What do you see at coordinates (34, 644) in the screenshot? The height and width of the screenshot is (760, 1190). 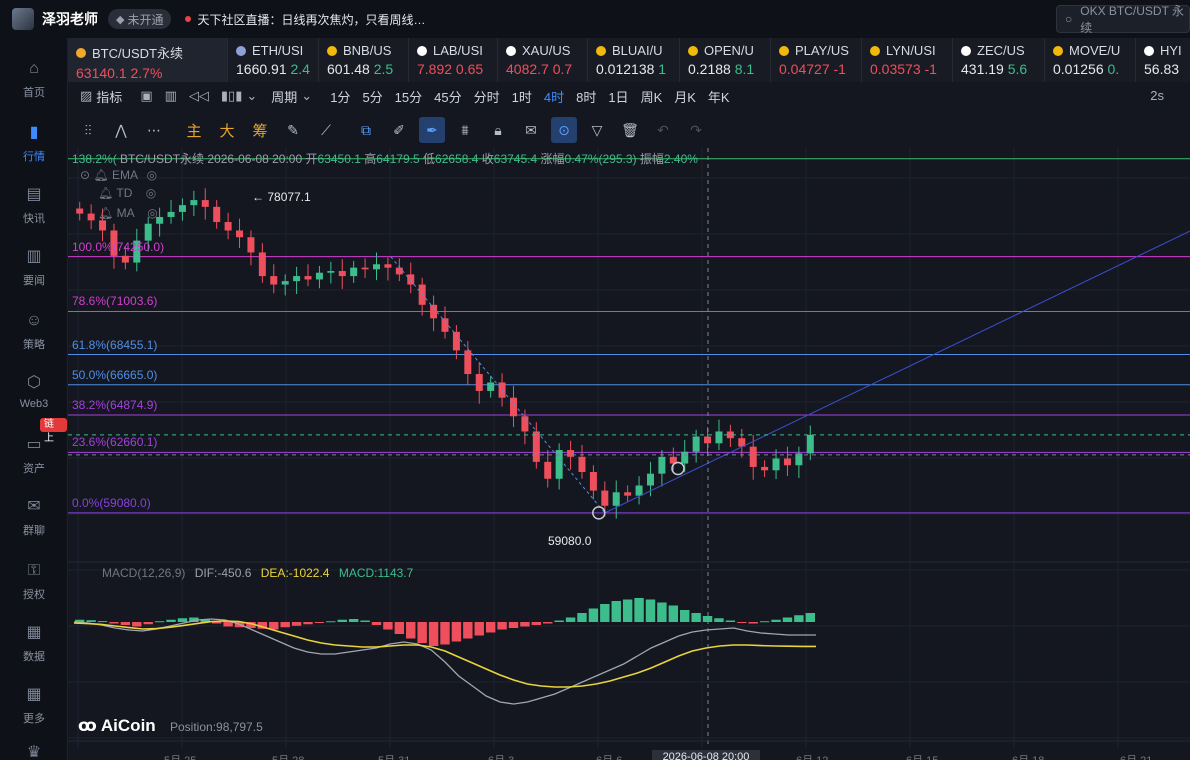 I see `sidebar-item-9: ▦ 数据` at bounding box center [34, 644].